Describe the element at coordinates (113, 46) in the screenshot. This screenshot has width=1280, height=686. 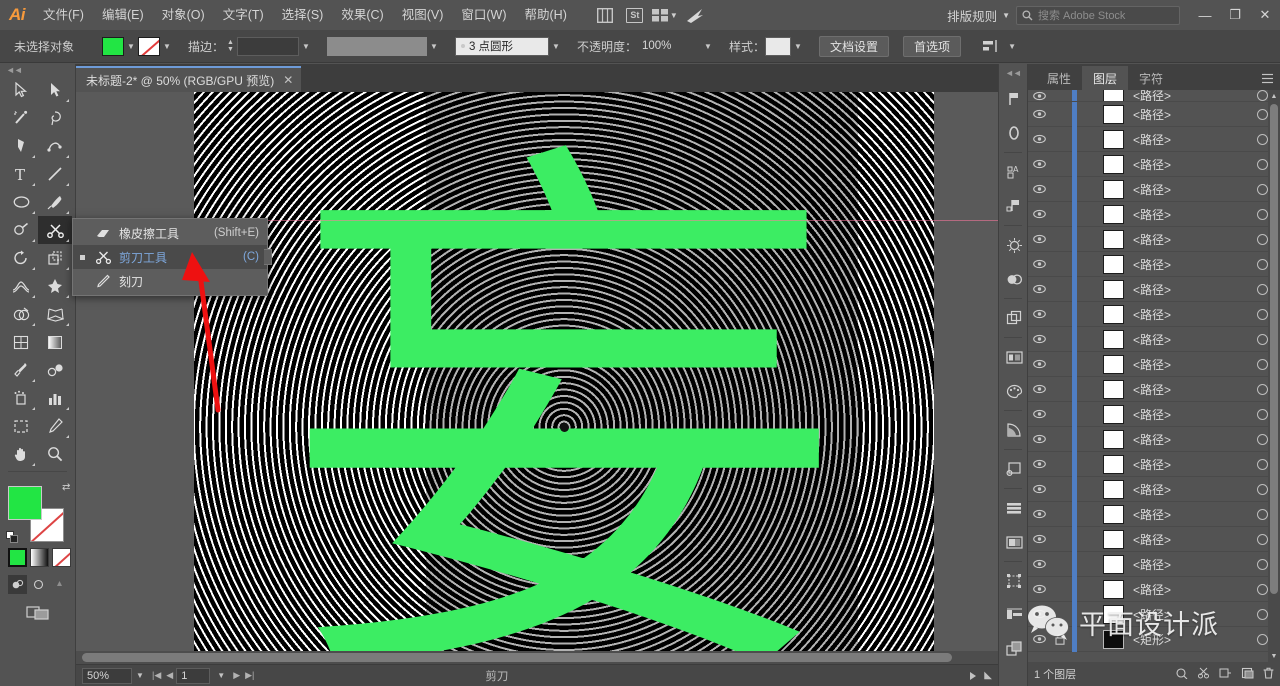
I see `fill-swatch` at that location.